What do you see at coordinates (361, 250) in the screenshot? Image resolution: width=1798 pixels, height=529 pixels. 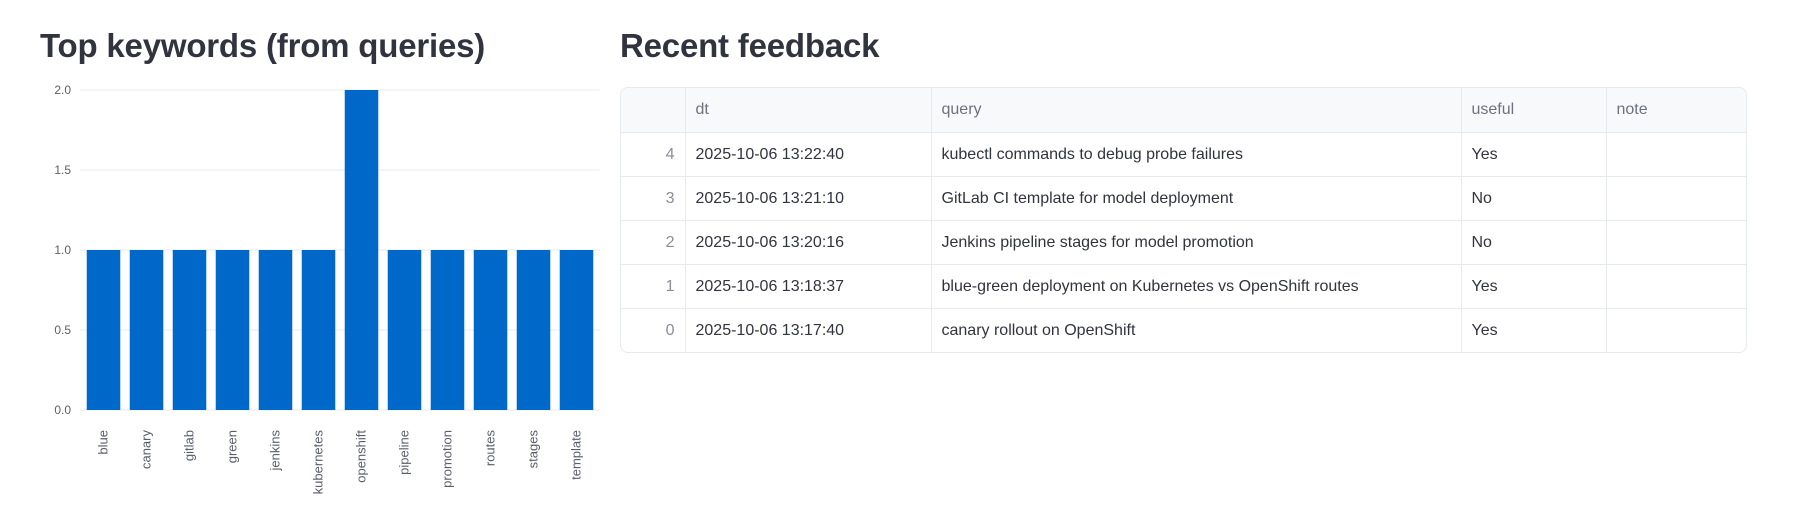 I see `bar-openshift` at bounding box center [361, 250].